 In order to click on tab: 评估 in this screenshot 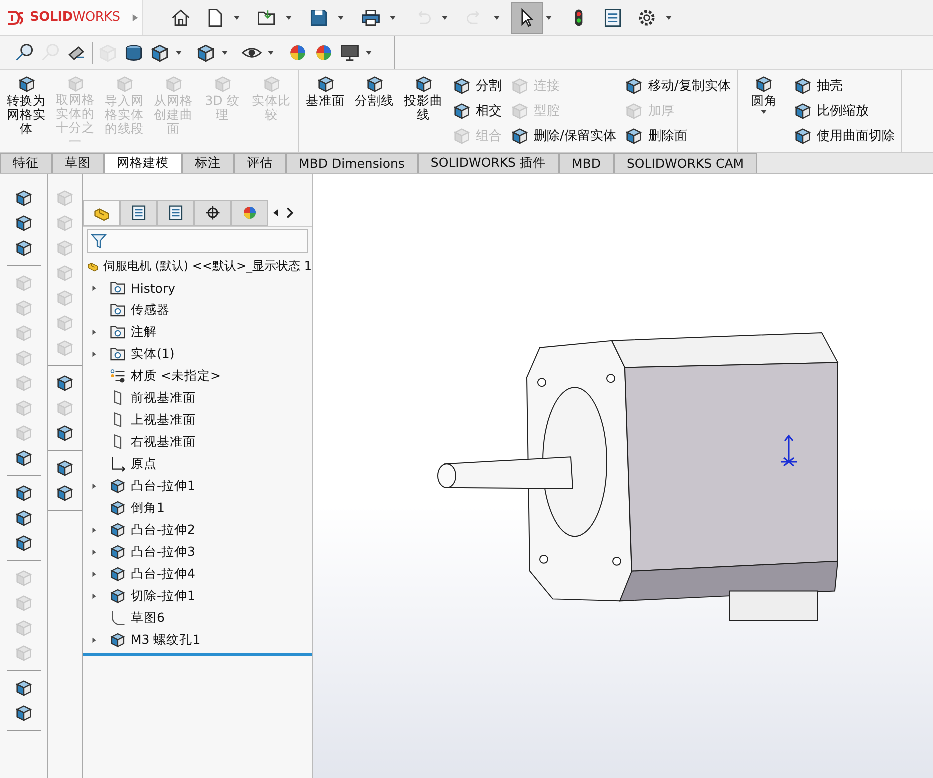, I will do `click(260, 163)`.